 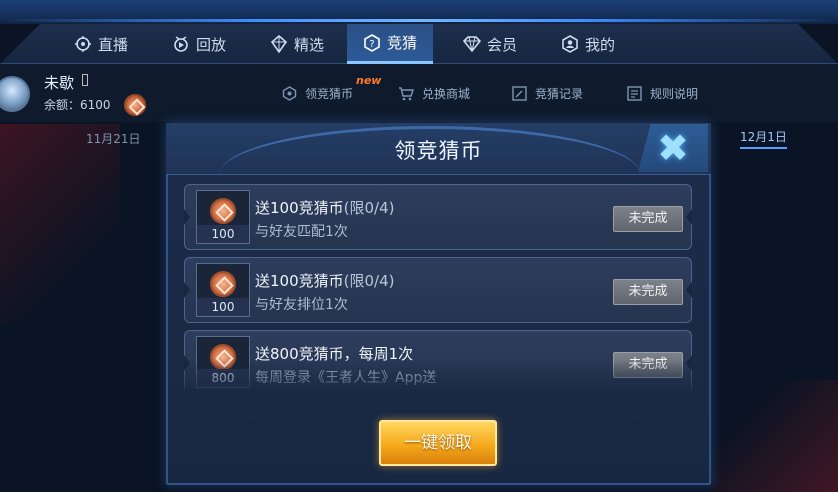 I want to click on replay-icon, so click(x=181, y=44).